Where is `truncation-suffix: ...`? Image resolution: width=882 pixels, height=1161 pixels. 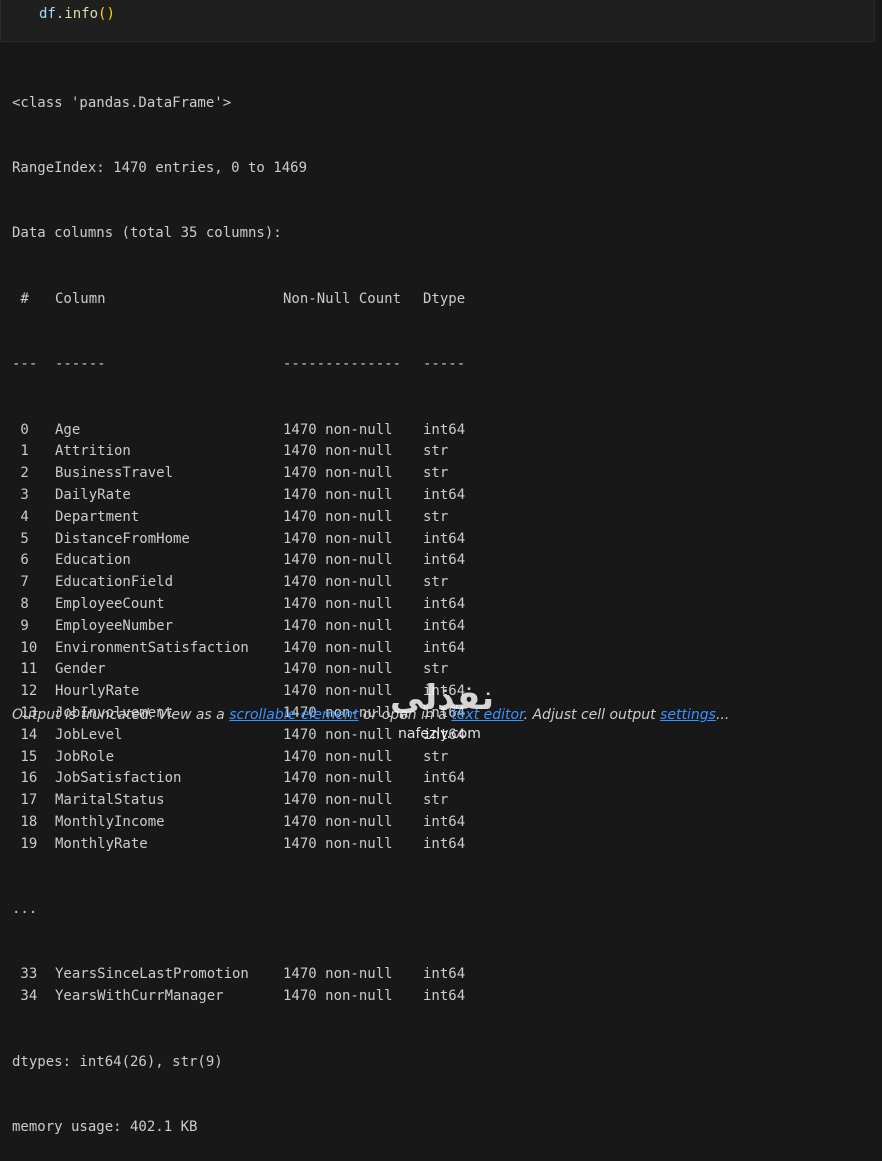 truncation-suffix: ... is located at coordinates (722, 715).